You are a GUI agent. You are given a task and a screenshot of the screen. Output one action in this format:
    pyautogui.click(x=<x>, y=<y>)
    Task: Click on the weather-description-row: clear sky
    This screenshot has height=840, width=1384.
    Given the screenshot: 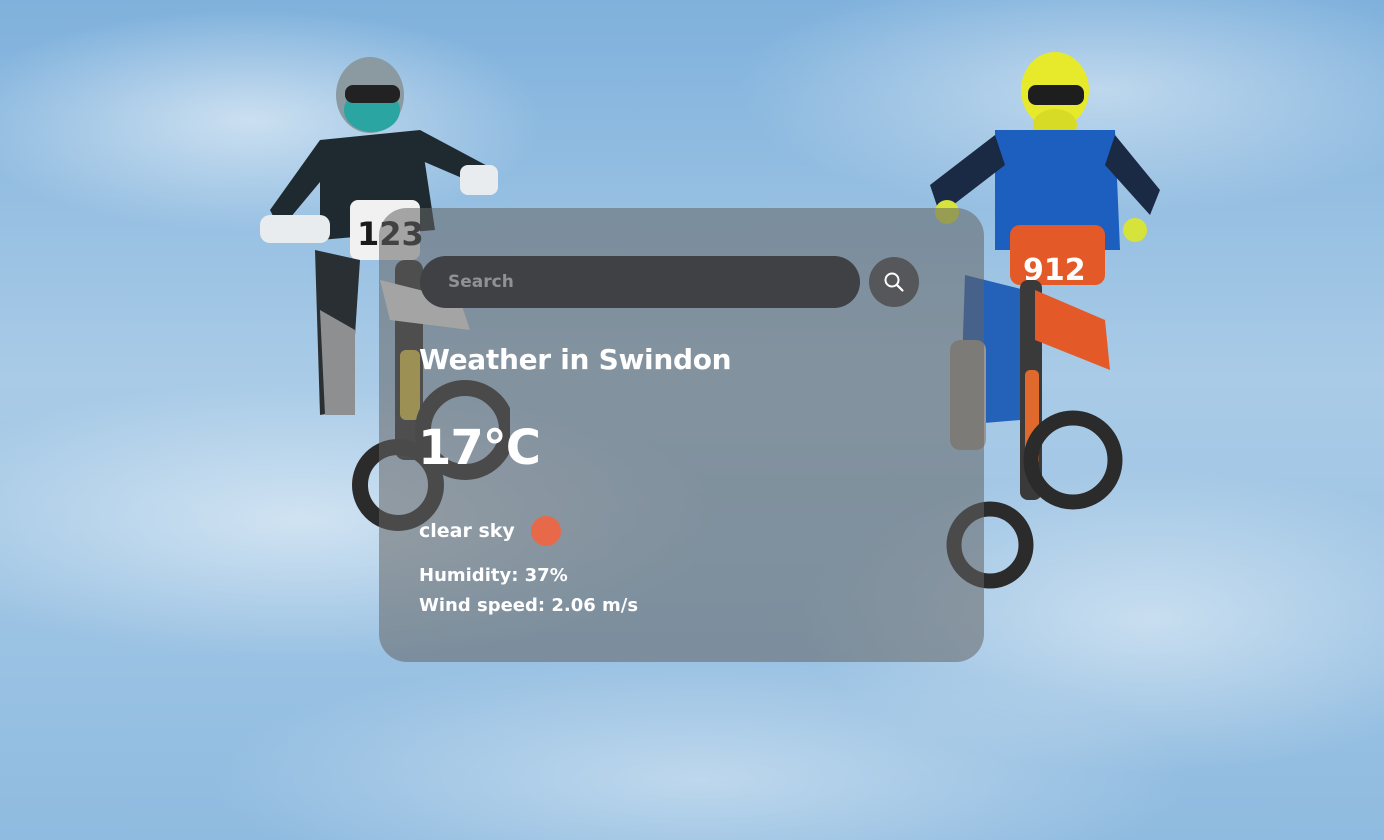 What is the action you would take?
    pyautogui.click(x=490, y=531)
    